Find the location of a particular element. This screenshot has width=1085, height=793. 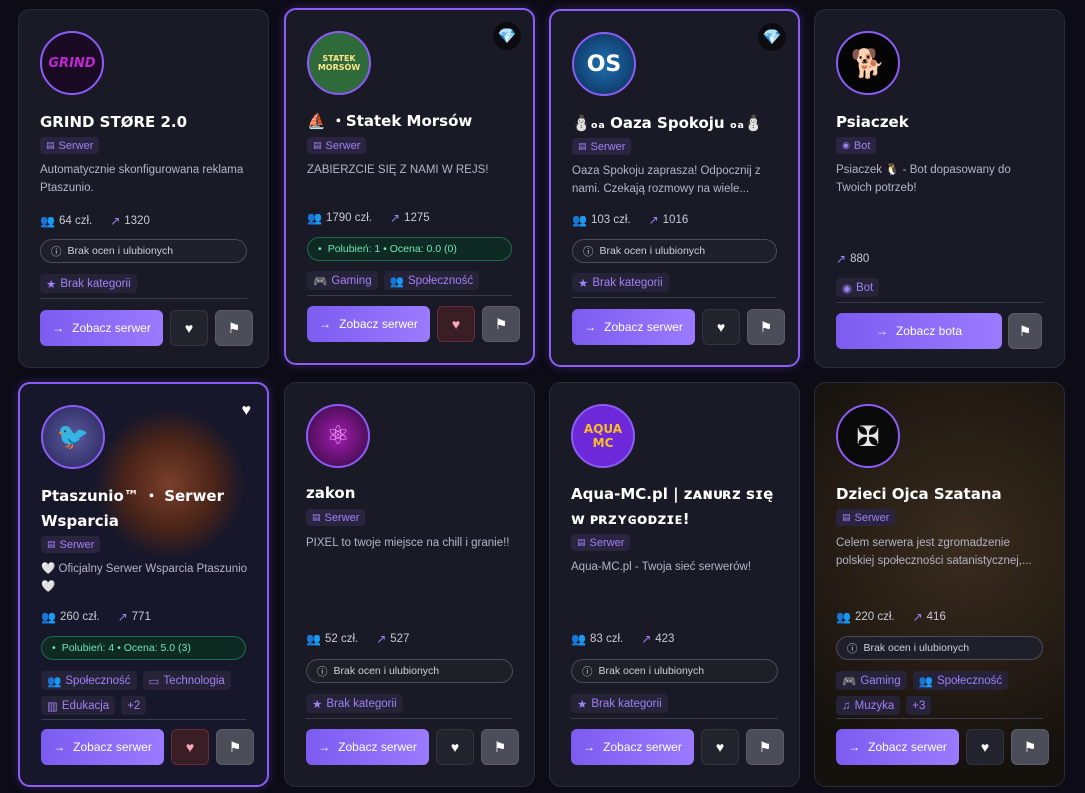

server-title: GRIND STØRE 2.0 is located at coordinates (145, 122).